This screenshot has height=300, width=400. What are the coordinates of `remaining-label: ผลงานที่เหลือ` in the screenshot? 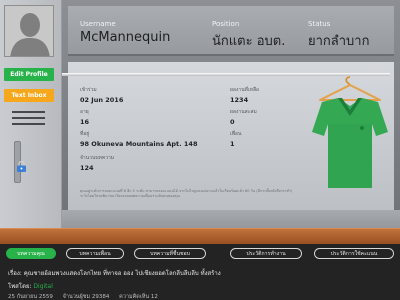 It's located at (245, 90).